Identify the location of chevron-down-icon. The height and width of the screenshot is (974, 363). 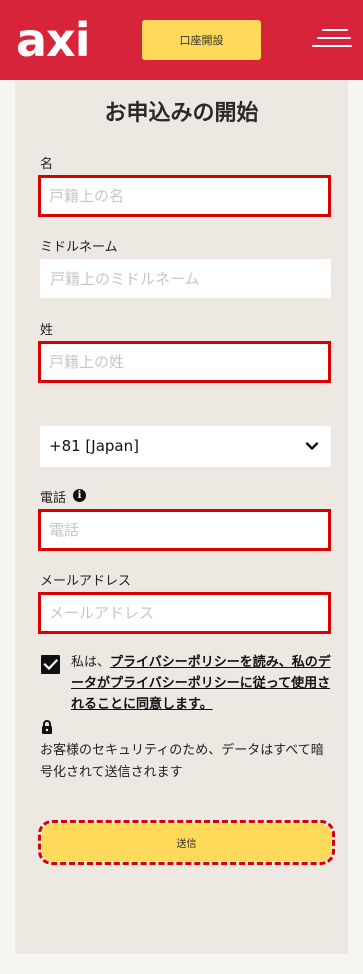
(312, 446).